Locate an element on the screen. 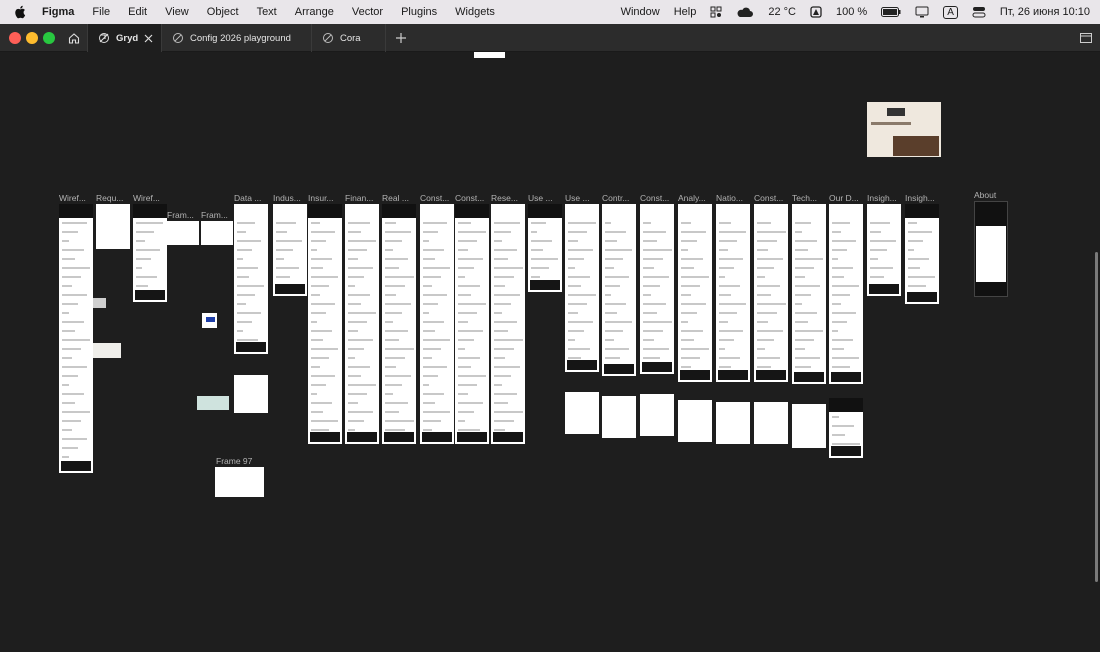  menu-view: View is located at coordinates (177, 12).